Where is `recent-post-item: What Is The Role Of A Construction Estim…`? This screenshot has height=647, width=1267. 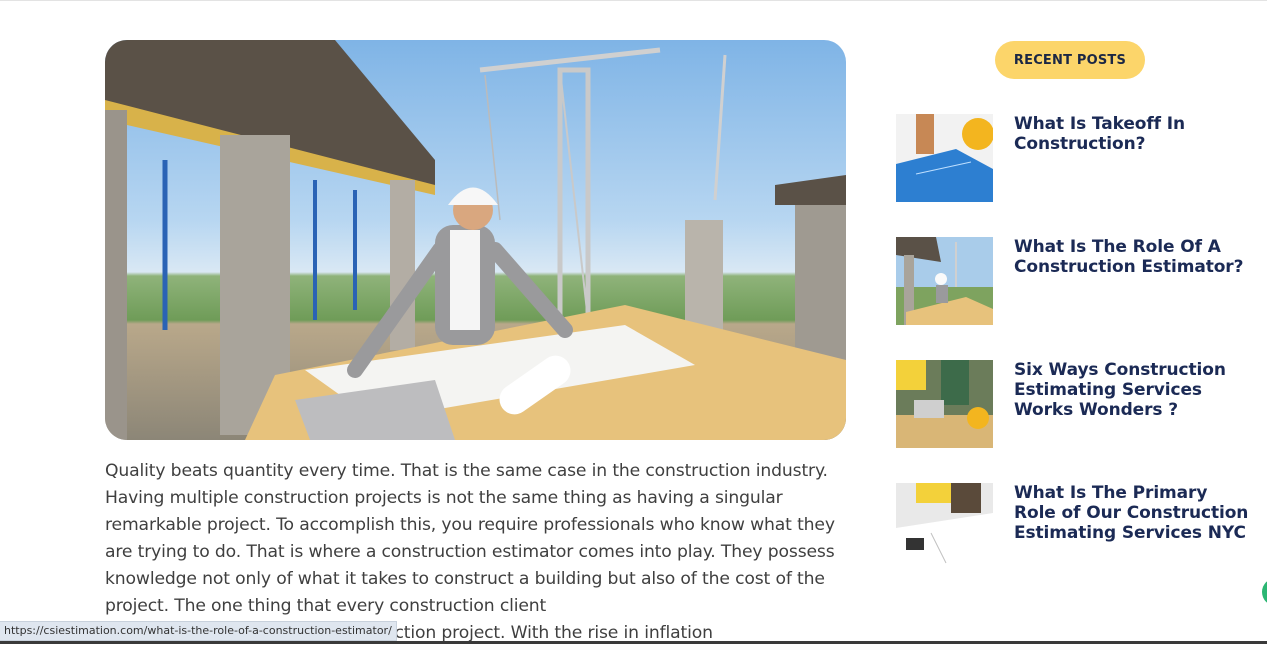
recent-post-item: What Is The Role Of A Construction Estim… is located at coordinates (1076, 281).